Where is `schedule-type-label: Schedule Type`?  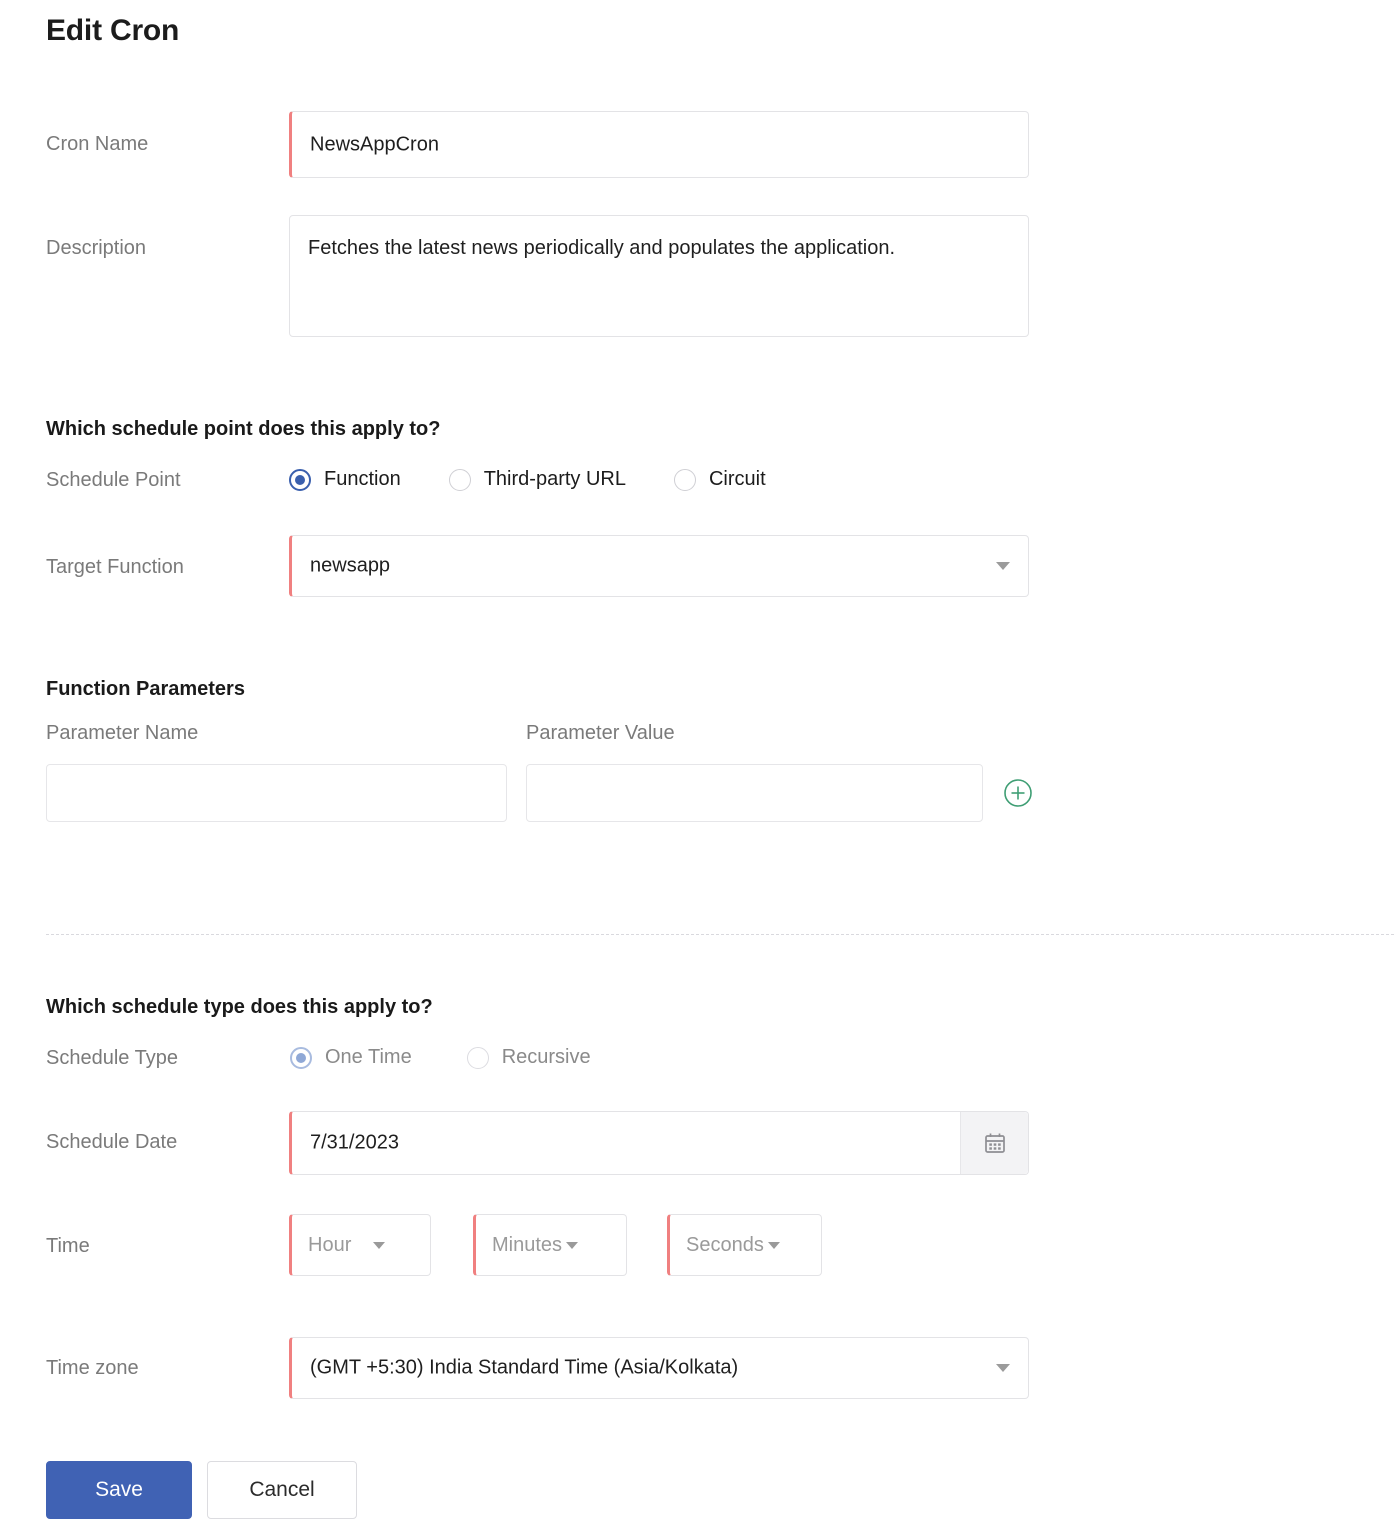
schedule-type-label: Schedule Type is located at coordinates (112, 1058).